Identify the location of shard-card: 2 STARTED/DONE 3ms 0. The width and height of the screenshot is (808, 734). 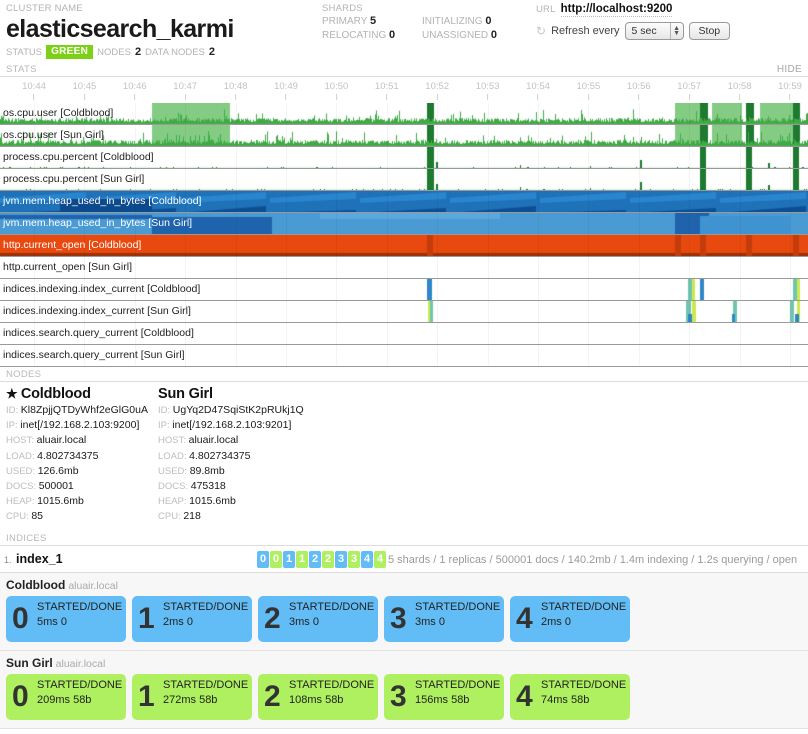
(318, 618).